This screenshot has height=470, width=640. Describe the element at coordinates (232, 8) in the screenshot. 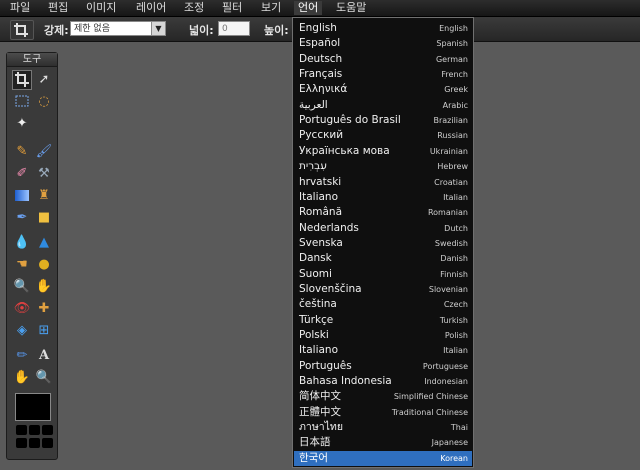

I see `menu-filter: 필터` at that location.